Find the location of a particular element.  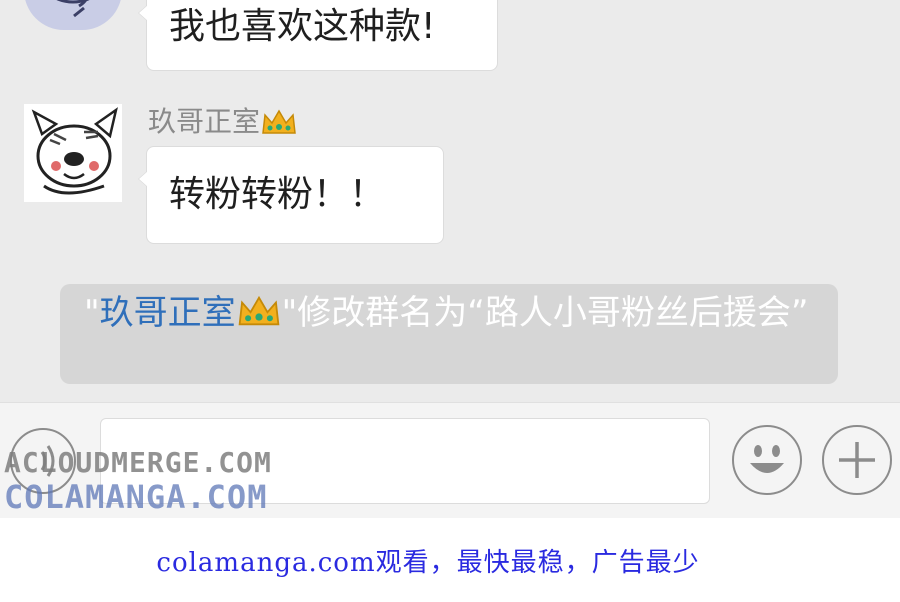

message-bubble: 我也喜欢这种款! is located at coordinates (318, 35).